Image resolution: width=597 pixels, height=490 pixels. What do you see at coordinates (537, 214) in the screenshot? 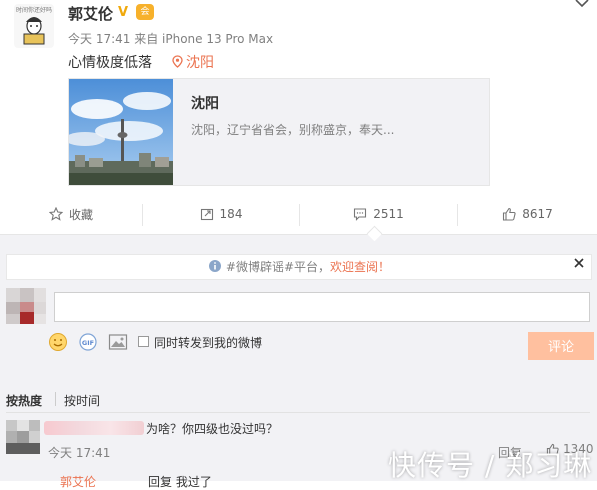
I see `like-count: 8617` at bounding box center [537, 214].